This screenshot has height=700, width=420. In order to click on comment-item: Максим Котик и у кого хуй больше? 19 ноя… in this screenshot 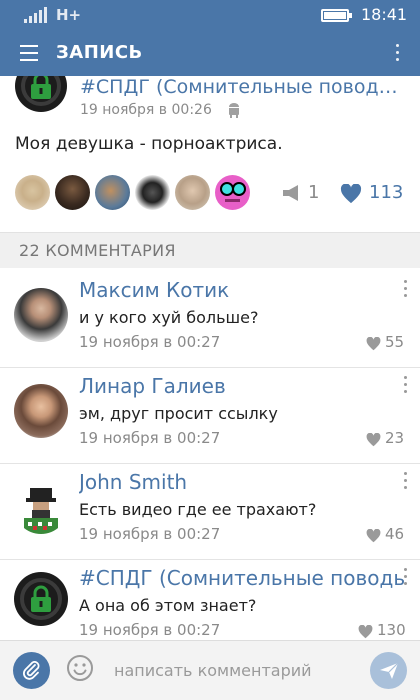, I will do `click(210, 320)`.